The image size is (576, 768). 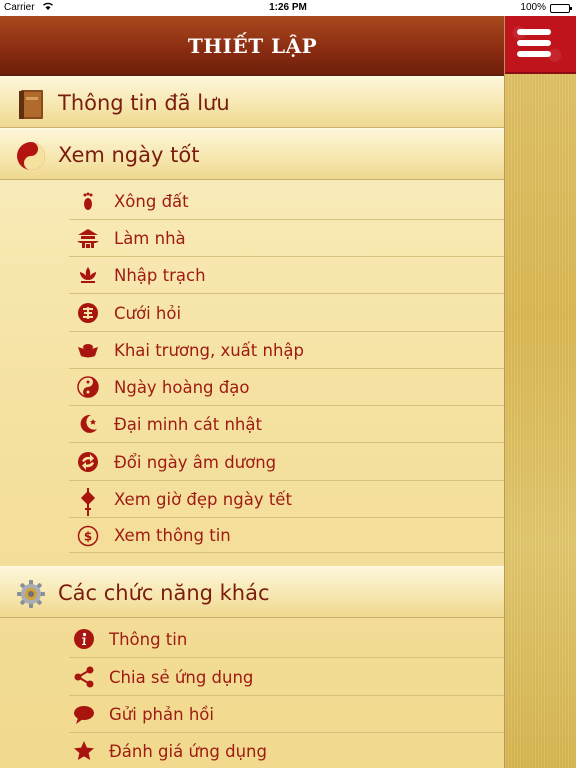 What do you see at coordinates (188, 751) in the screenshot?
I see `item-label: Đánh giá ứng dụng` at bounding box center [188, 751].